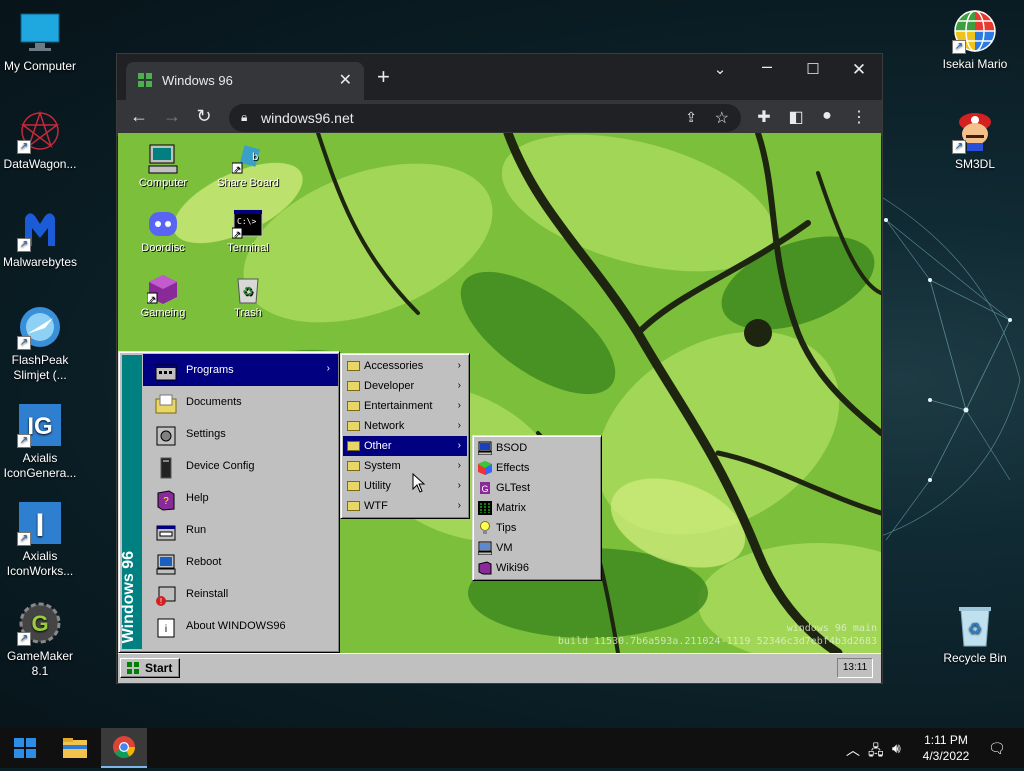 The width and height of the screenshot is (1024, 771). What do you see at coordinates (248, 296) in the screenshot?
I see `w96-icon-trash: ♻ Trash` at bounding box center [248, 296].